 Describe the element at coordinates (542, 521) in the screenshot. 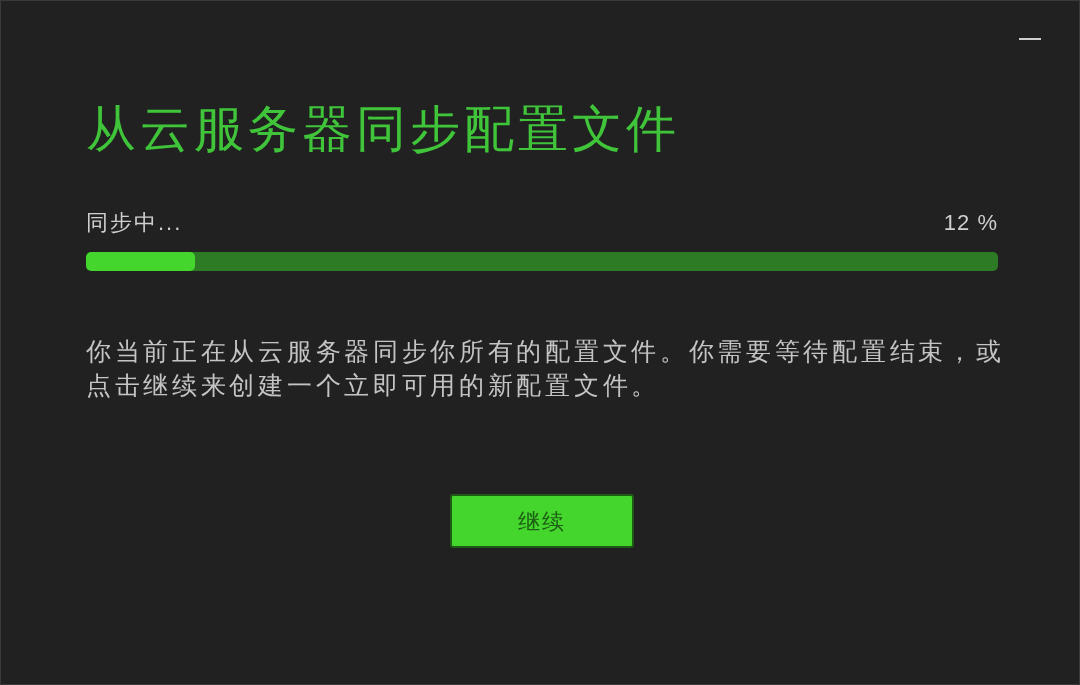

I see `continue-button: 继续` at that location.